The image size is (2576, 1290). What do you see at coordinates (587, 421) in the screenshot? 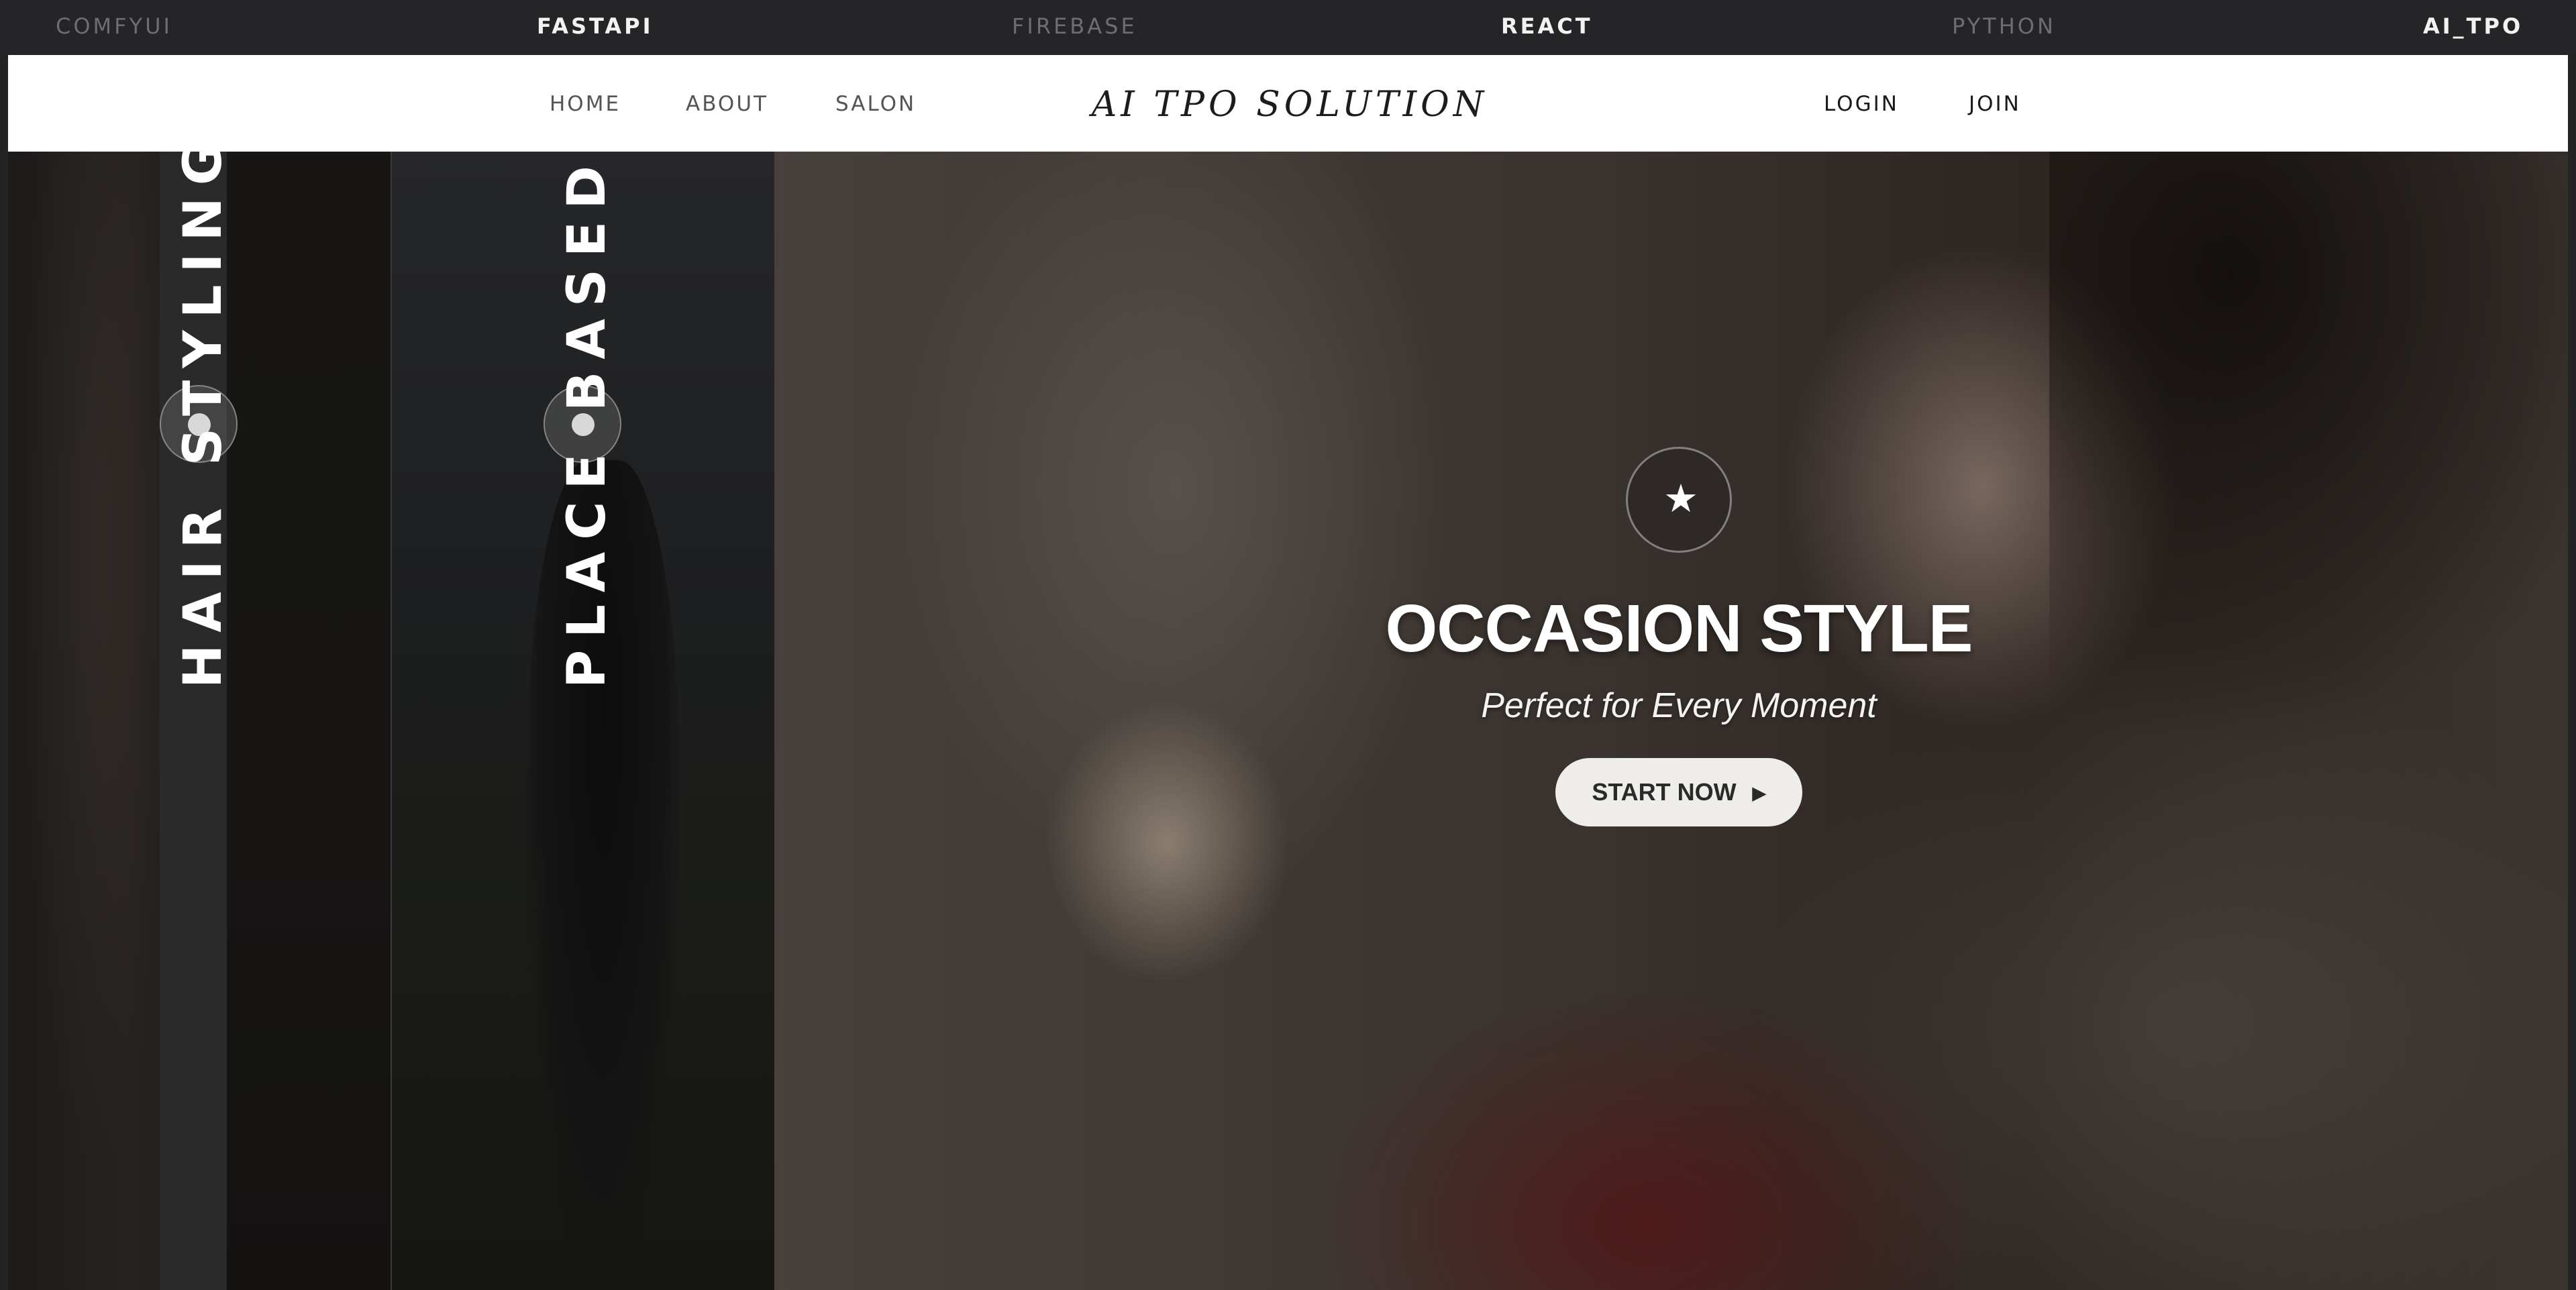
I see `place-based-label: PLACE BASED` at bounding box center [587, 421].